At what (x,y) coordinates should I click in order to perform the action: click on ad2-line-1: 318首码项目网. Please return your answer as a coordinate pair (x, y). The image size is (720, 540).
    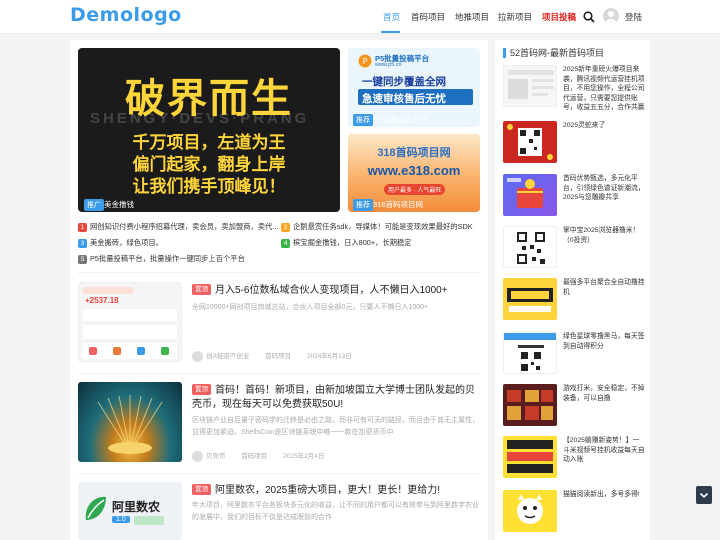
    Looking at the image, I should click on (414, 153).